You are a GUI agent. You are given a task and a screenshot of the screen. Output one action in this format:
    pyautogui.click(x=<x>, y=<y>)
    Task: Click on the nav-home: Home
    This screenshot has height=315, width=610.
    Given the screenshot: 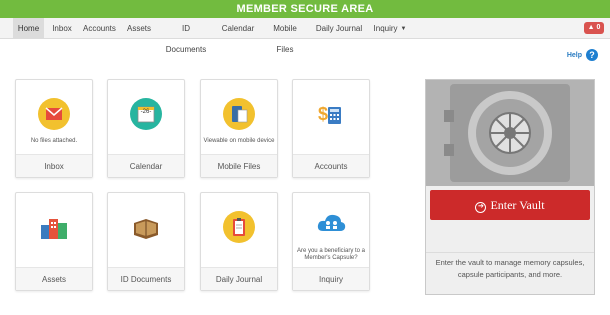 What is the action you would take?
    pyautogui.click(x=28, y=28)
    